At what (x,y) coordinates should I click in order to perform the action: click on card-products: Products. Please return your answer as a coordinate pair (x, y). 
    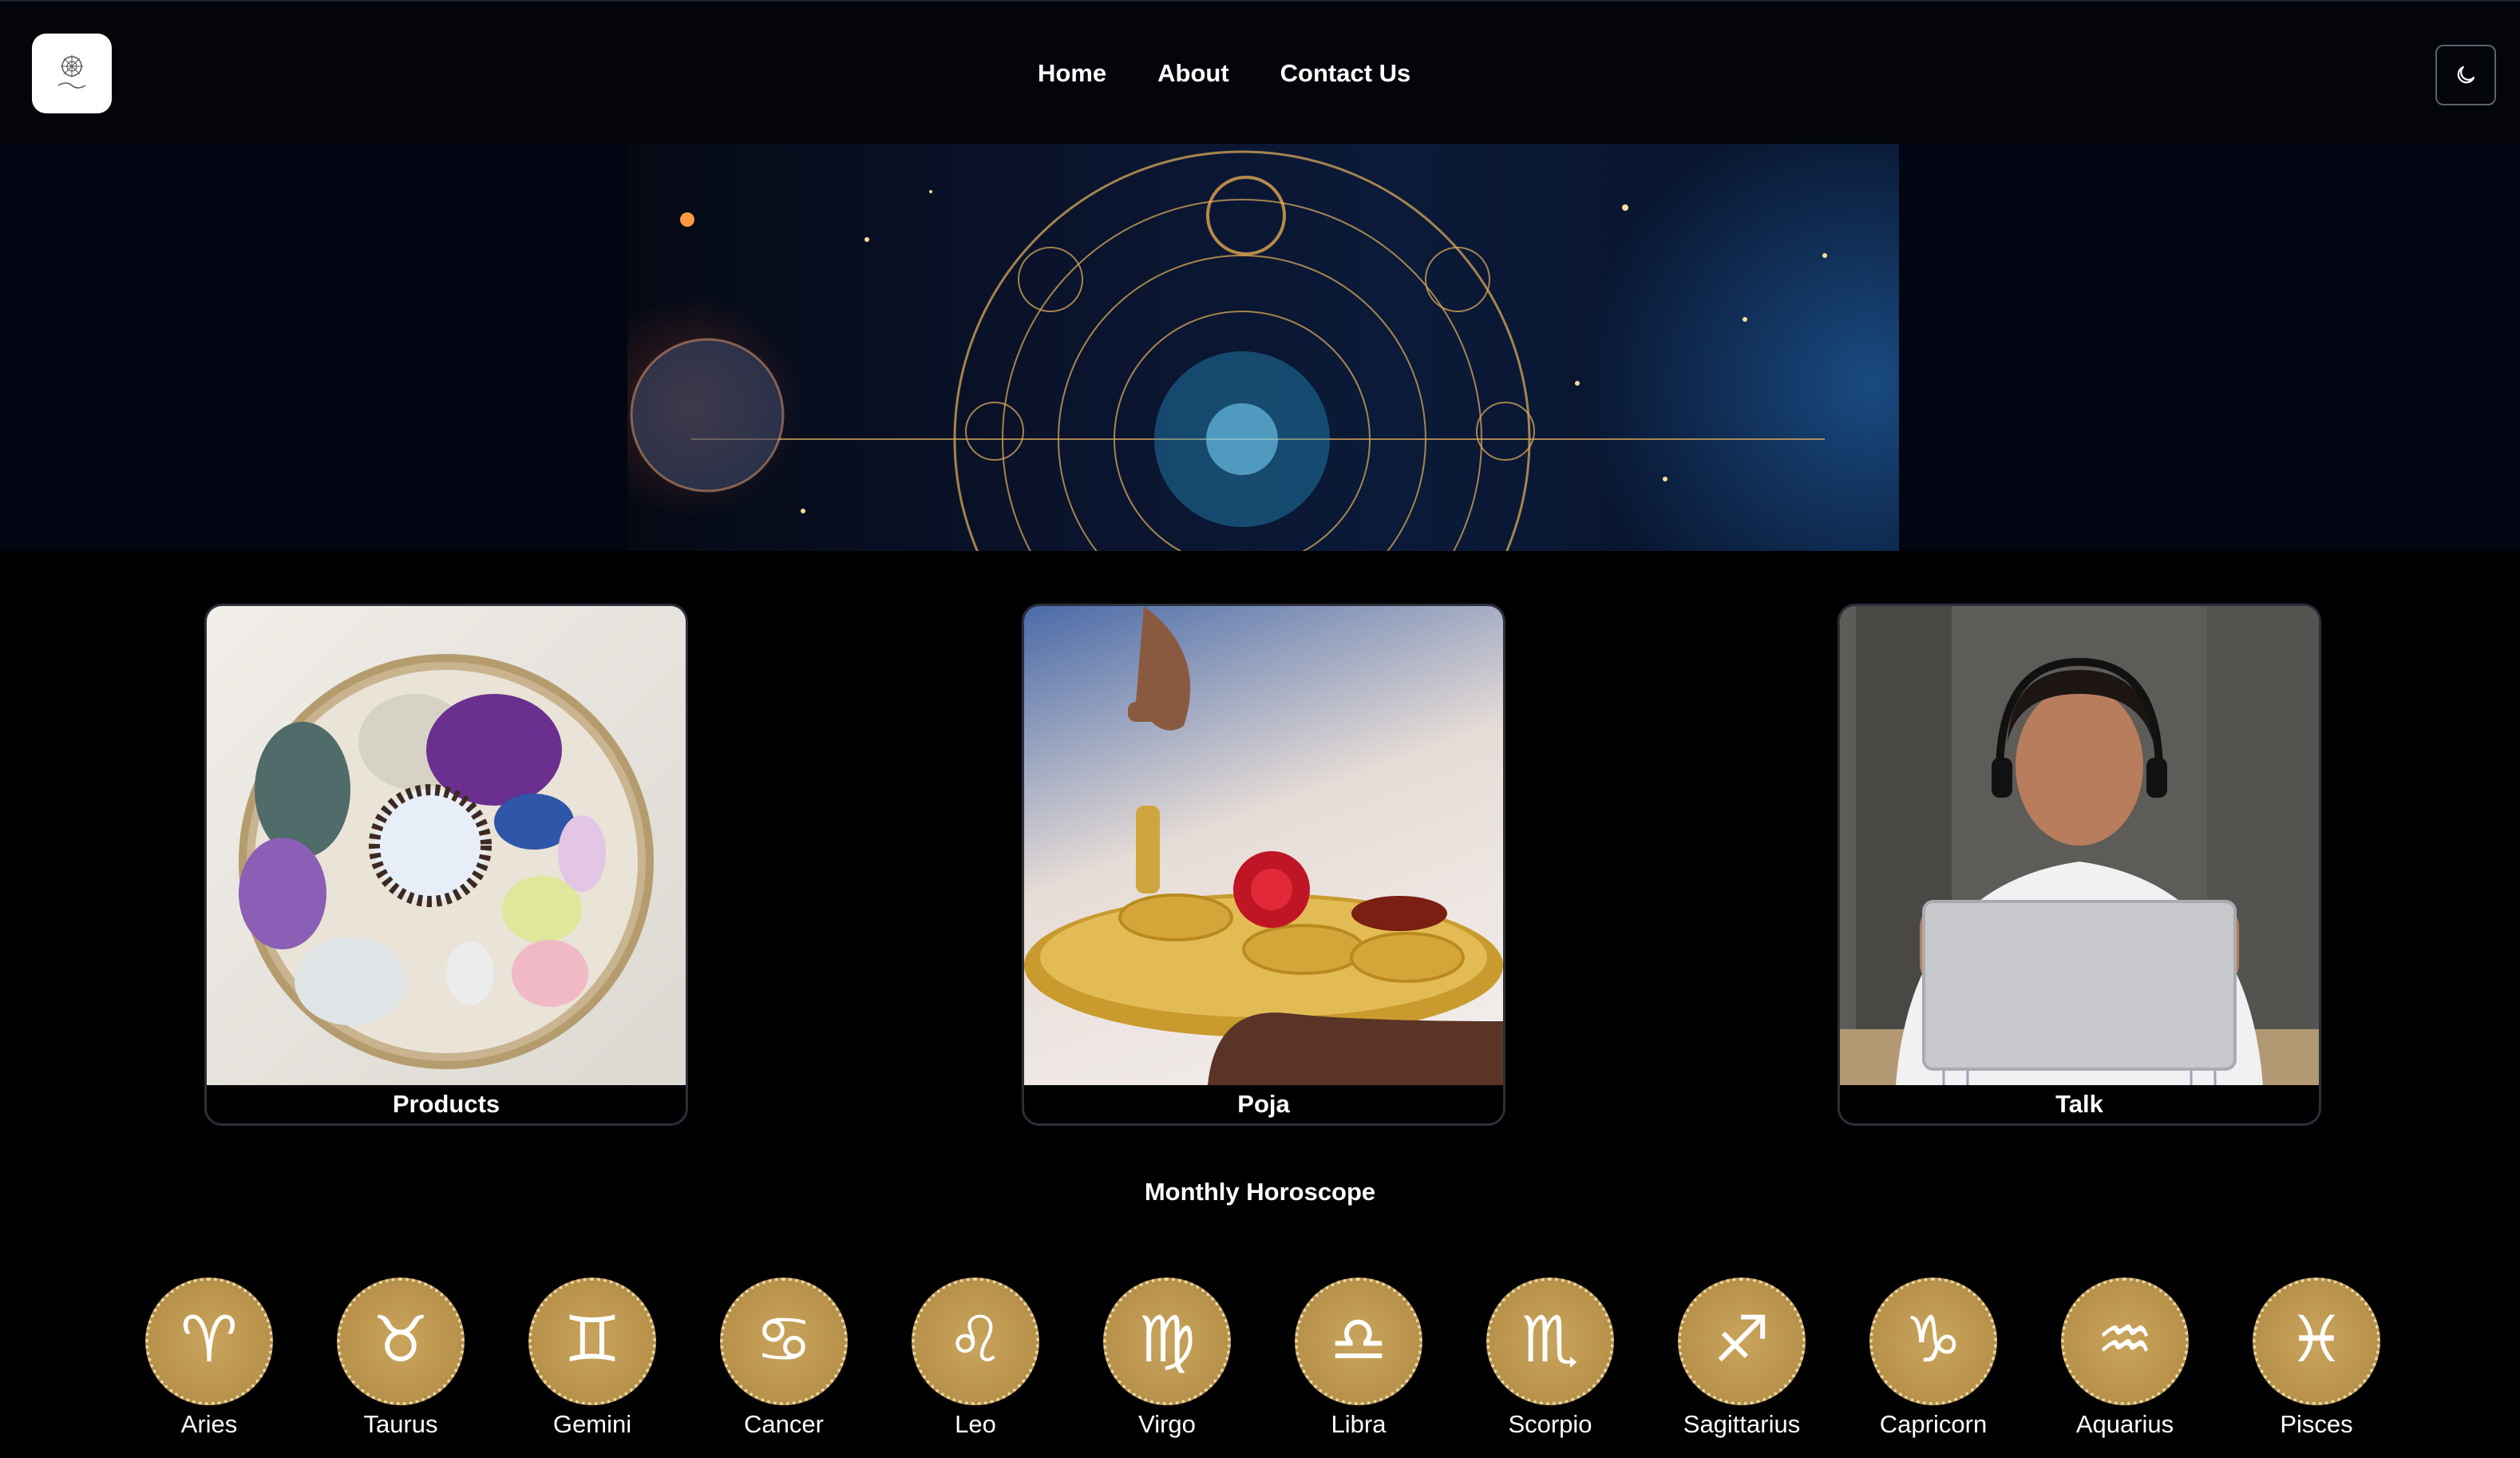
    Looking at the image, I should click on (446, 865).